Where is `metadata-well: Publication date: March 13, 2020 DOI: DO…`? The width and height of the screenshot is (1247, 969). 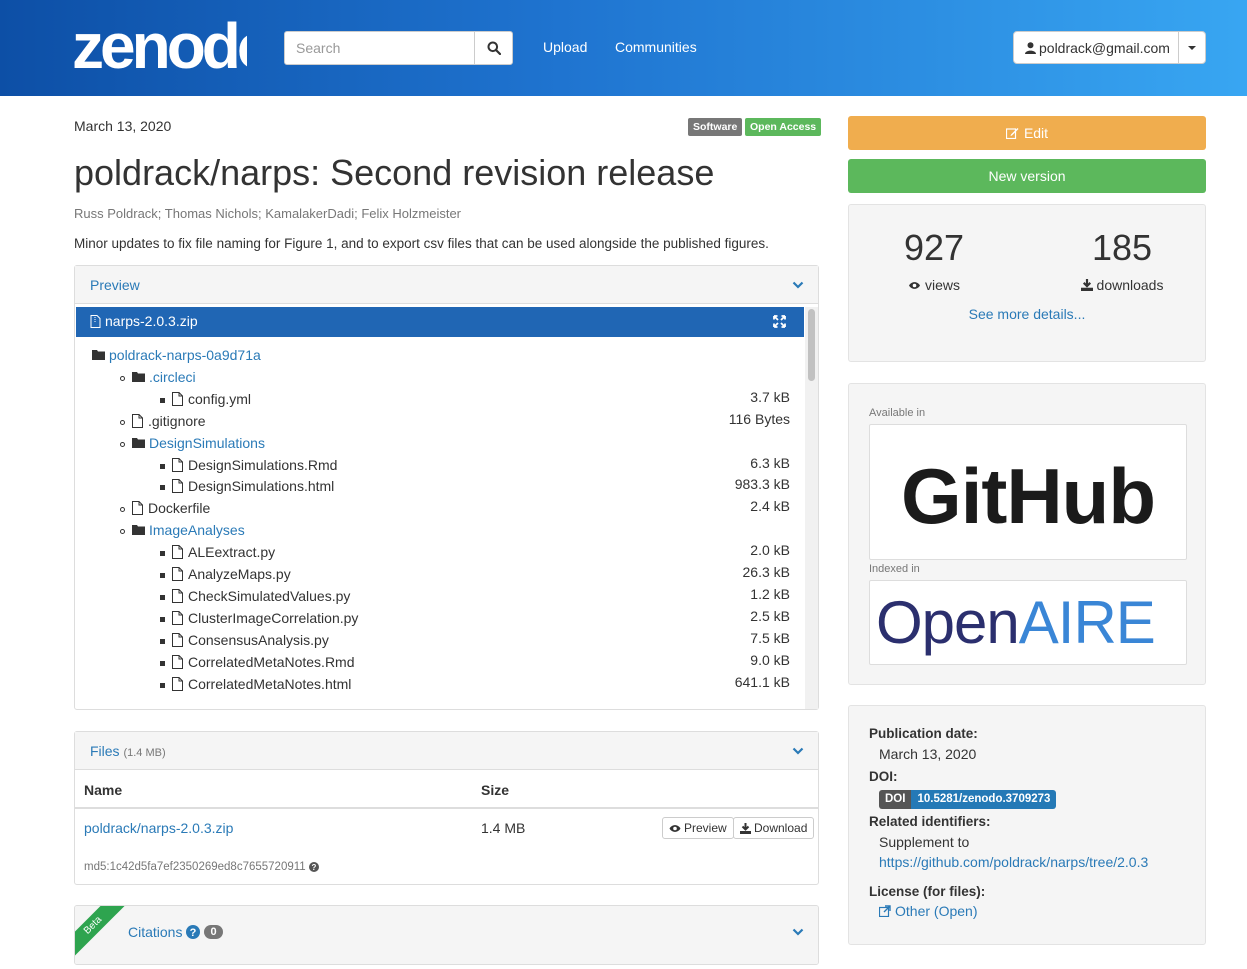
metadata-well: Publication date: March 13, 2020 DOI: DO… is located at coordinates (1027, 825).